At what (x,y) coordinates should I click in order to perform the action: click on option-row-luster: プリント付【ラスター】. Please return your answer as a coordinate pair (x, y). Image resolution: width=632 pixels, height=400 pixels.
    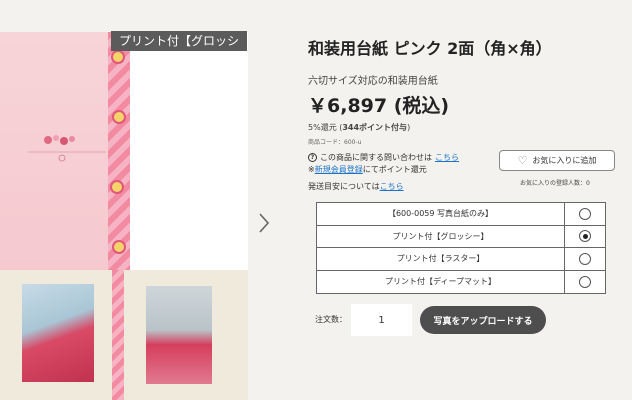
    Looking at the image, I should click on (461, 259).